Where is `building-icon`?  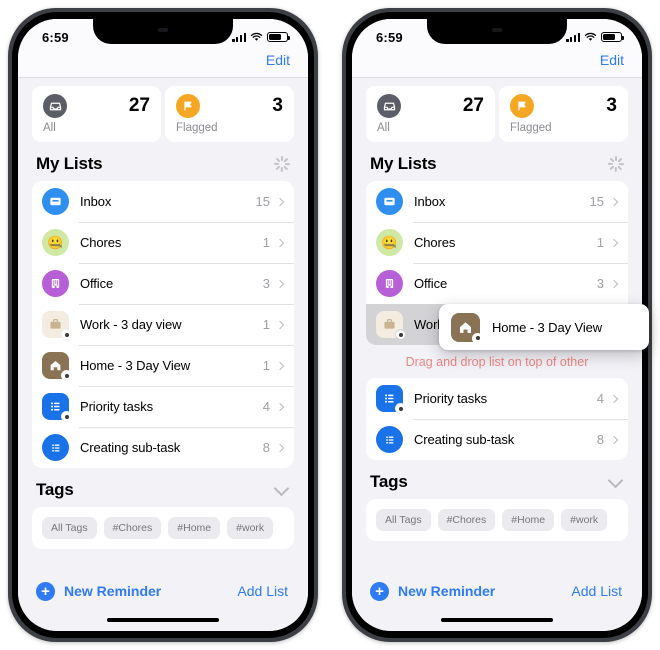 building-icon is located at coordinates (55, 283).